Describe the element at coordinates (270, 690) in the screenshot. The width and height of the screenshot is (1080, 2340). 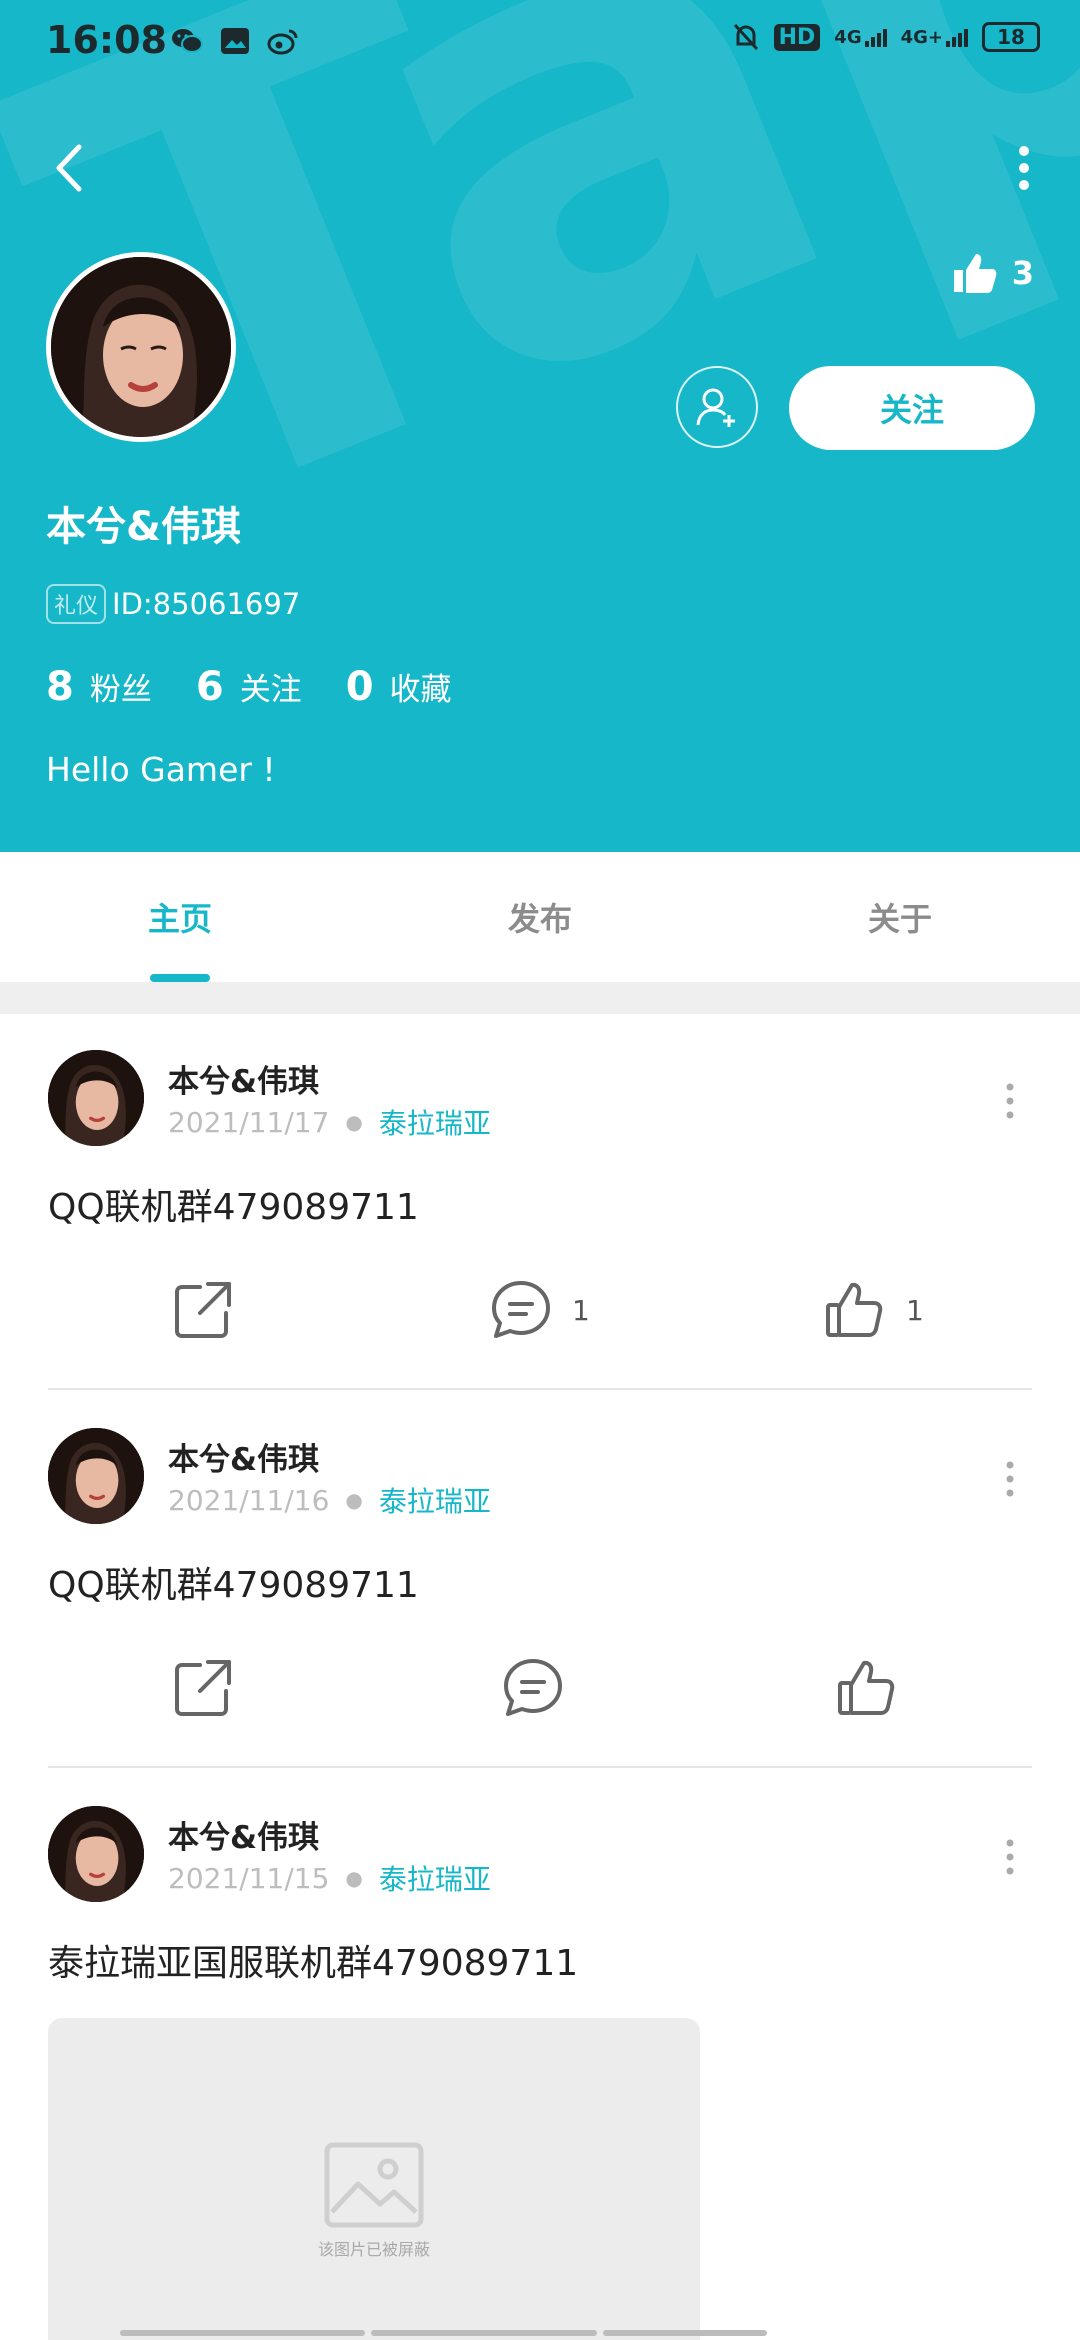
I see `stat-following-label: 关注` at that location.